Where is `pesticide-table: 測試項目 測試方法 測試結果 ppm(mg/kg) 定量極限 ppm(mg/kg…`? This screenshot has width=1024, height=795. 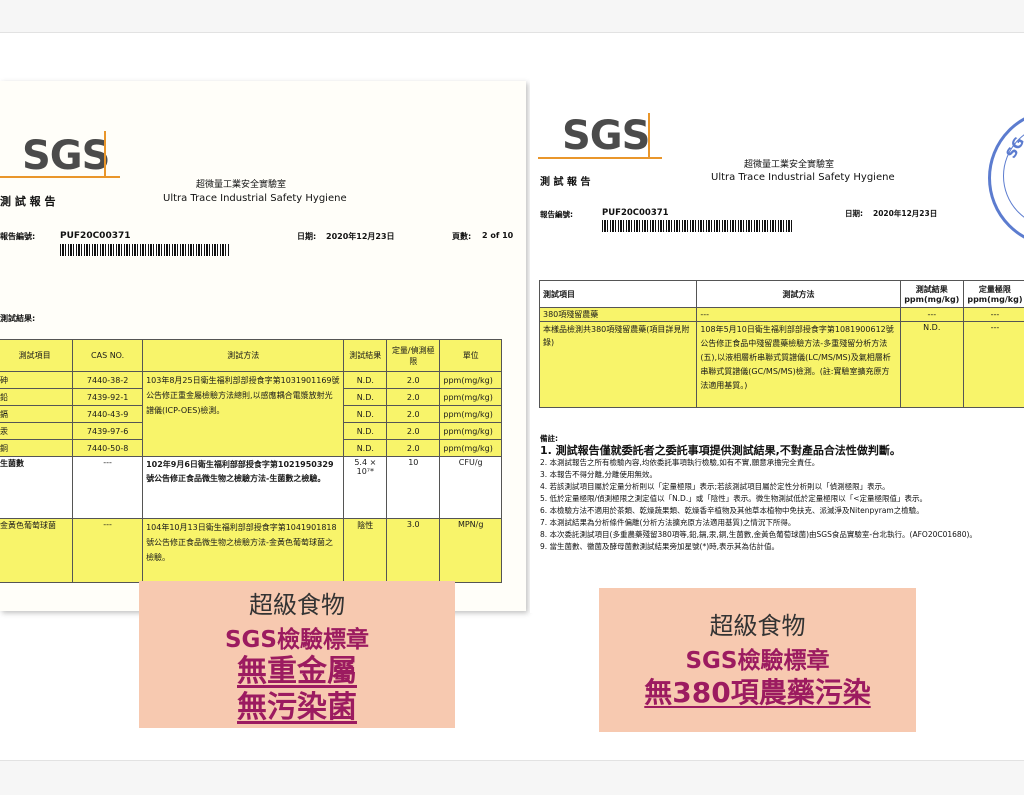
pesticide-table: 測試項目 測試方法 測試結果 ppm(mg/kg) 定量極限 ppm(mg/kg… is located at coordinates (781, 344).